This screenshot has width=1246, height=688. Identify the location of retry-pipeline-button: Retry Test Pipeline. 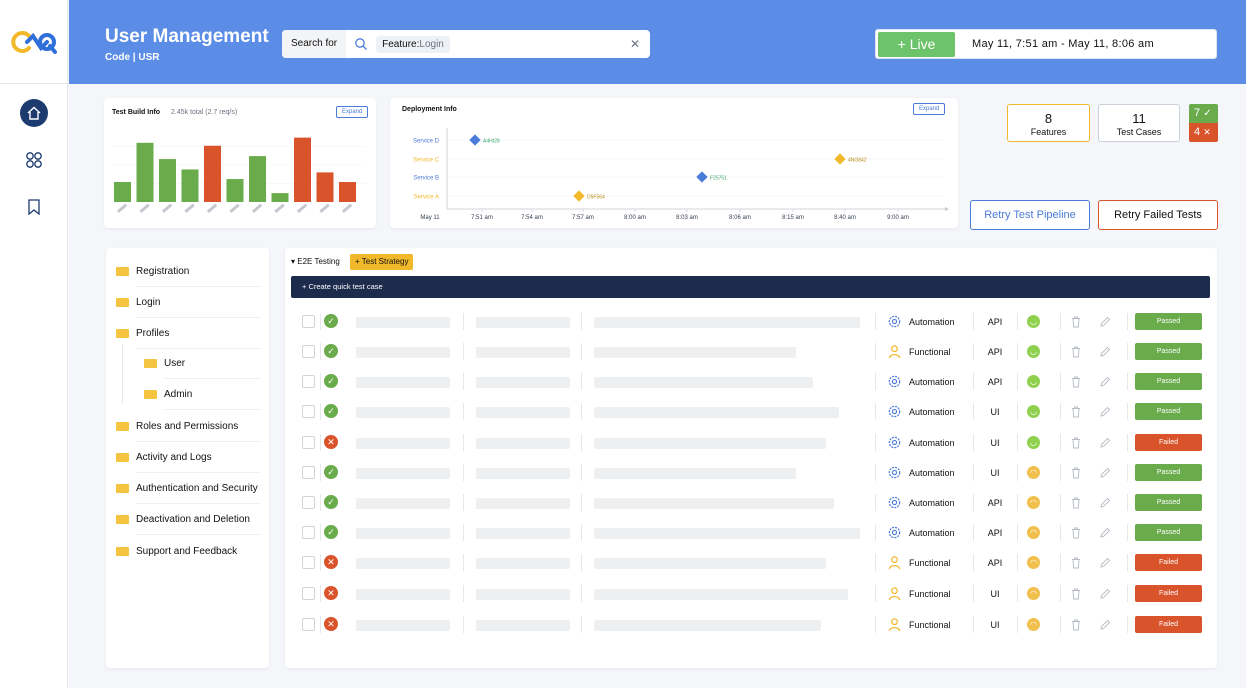
(1030, 215).